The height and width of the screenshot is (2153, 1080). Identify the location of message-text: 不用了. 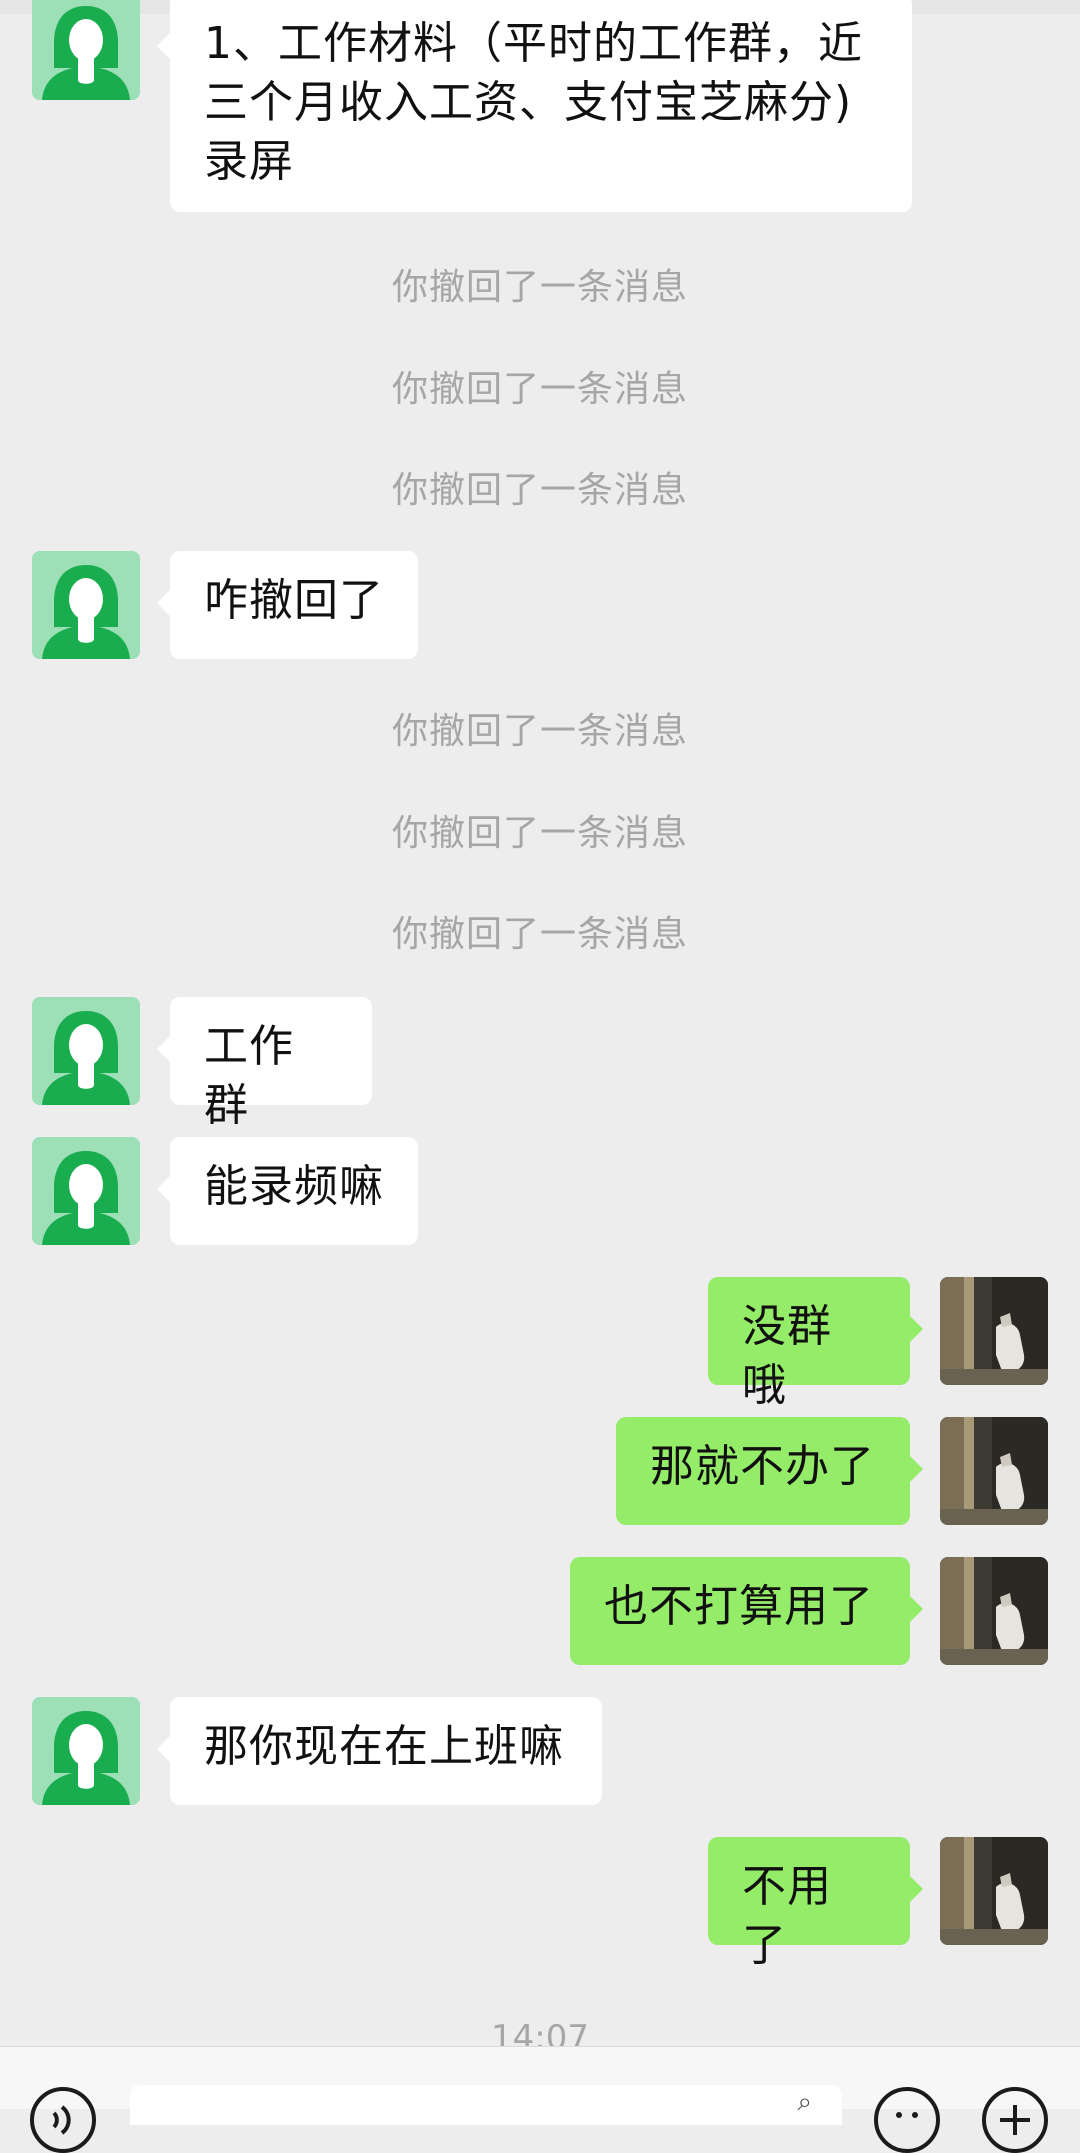
(787, 1916).